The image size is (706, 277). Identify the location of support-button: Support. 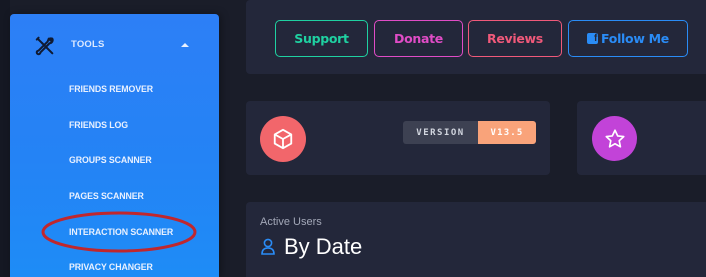
(321, 38).